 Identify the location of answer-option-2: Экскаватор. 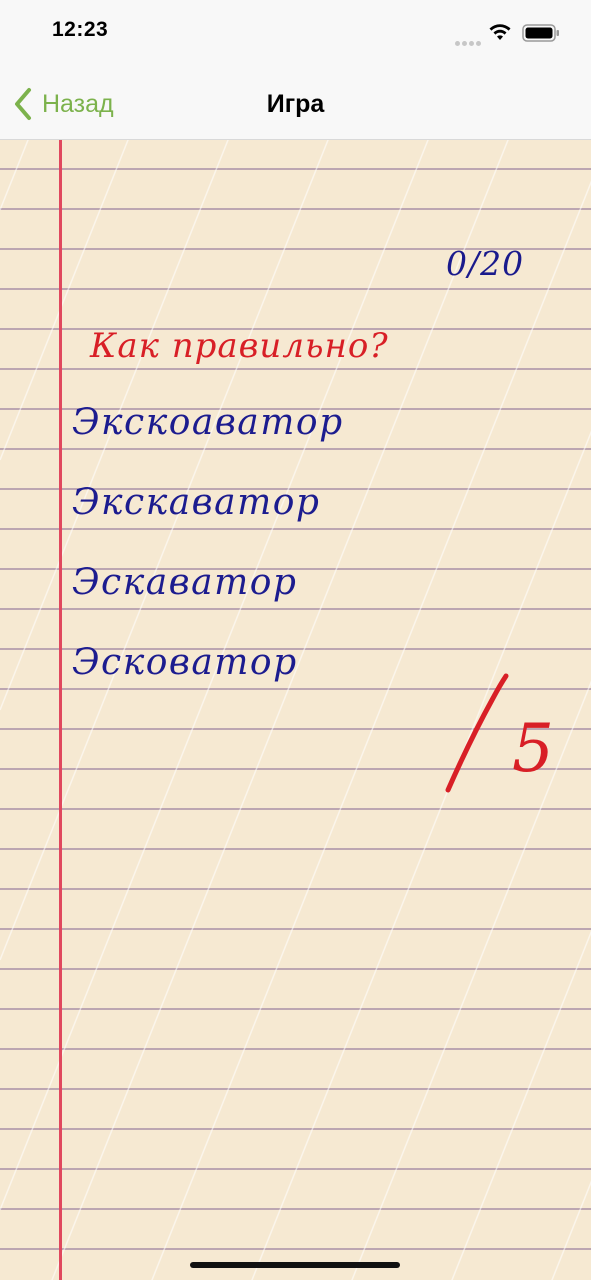
(196, 502).